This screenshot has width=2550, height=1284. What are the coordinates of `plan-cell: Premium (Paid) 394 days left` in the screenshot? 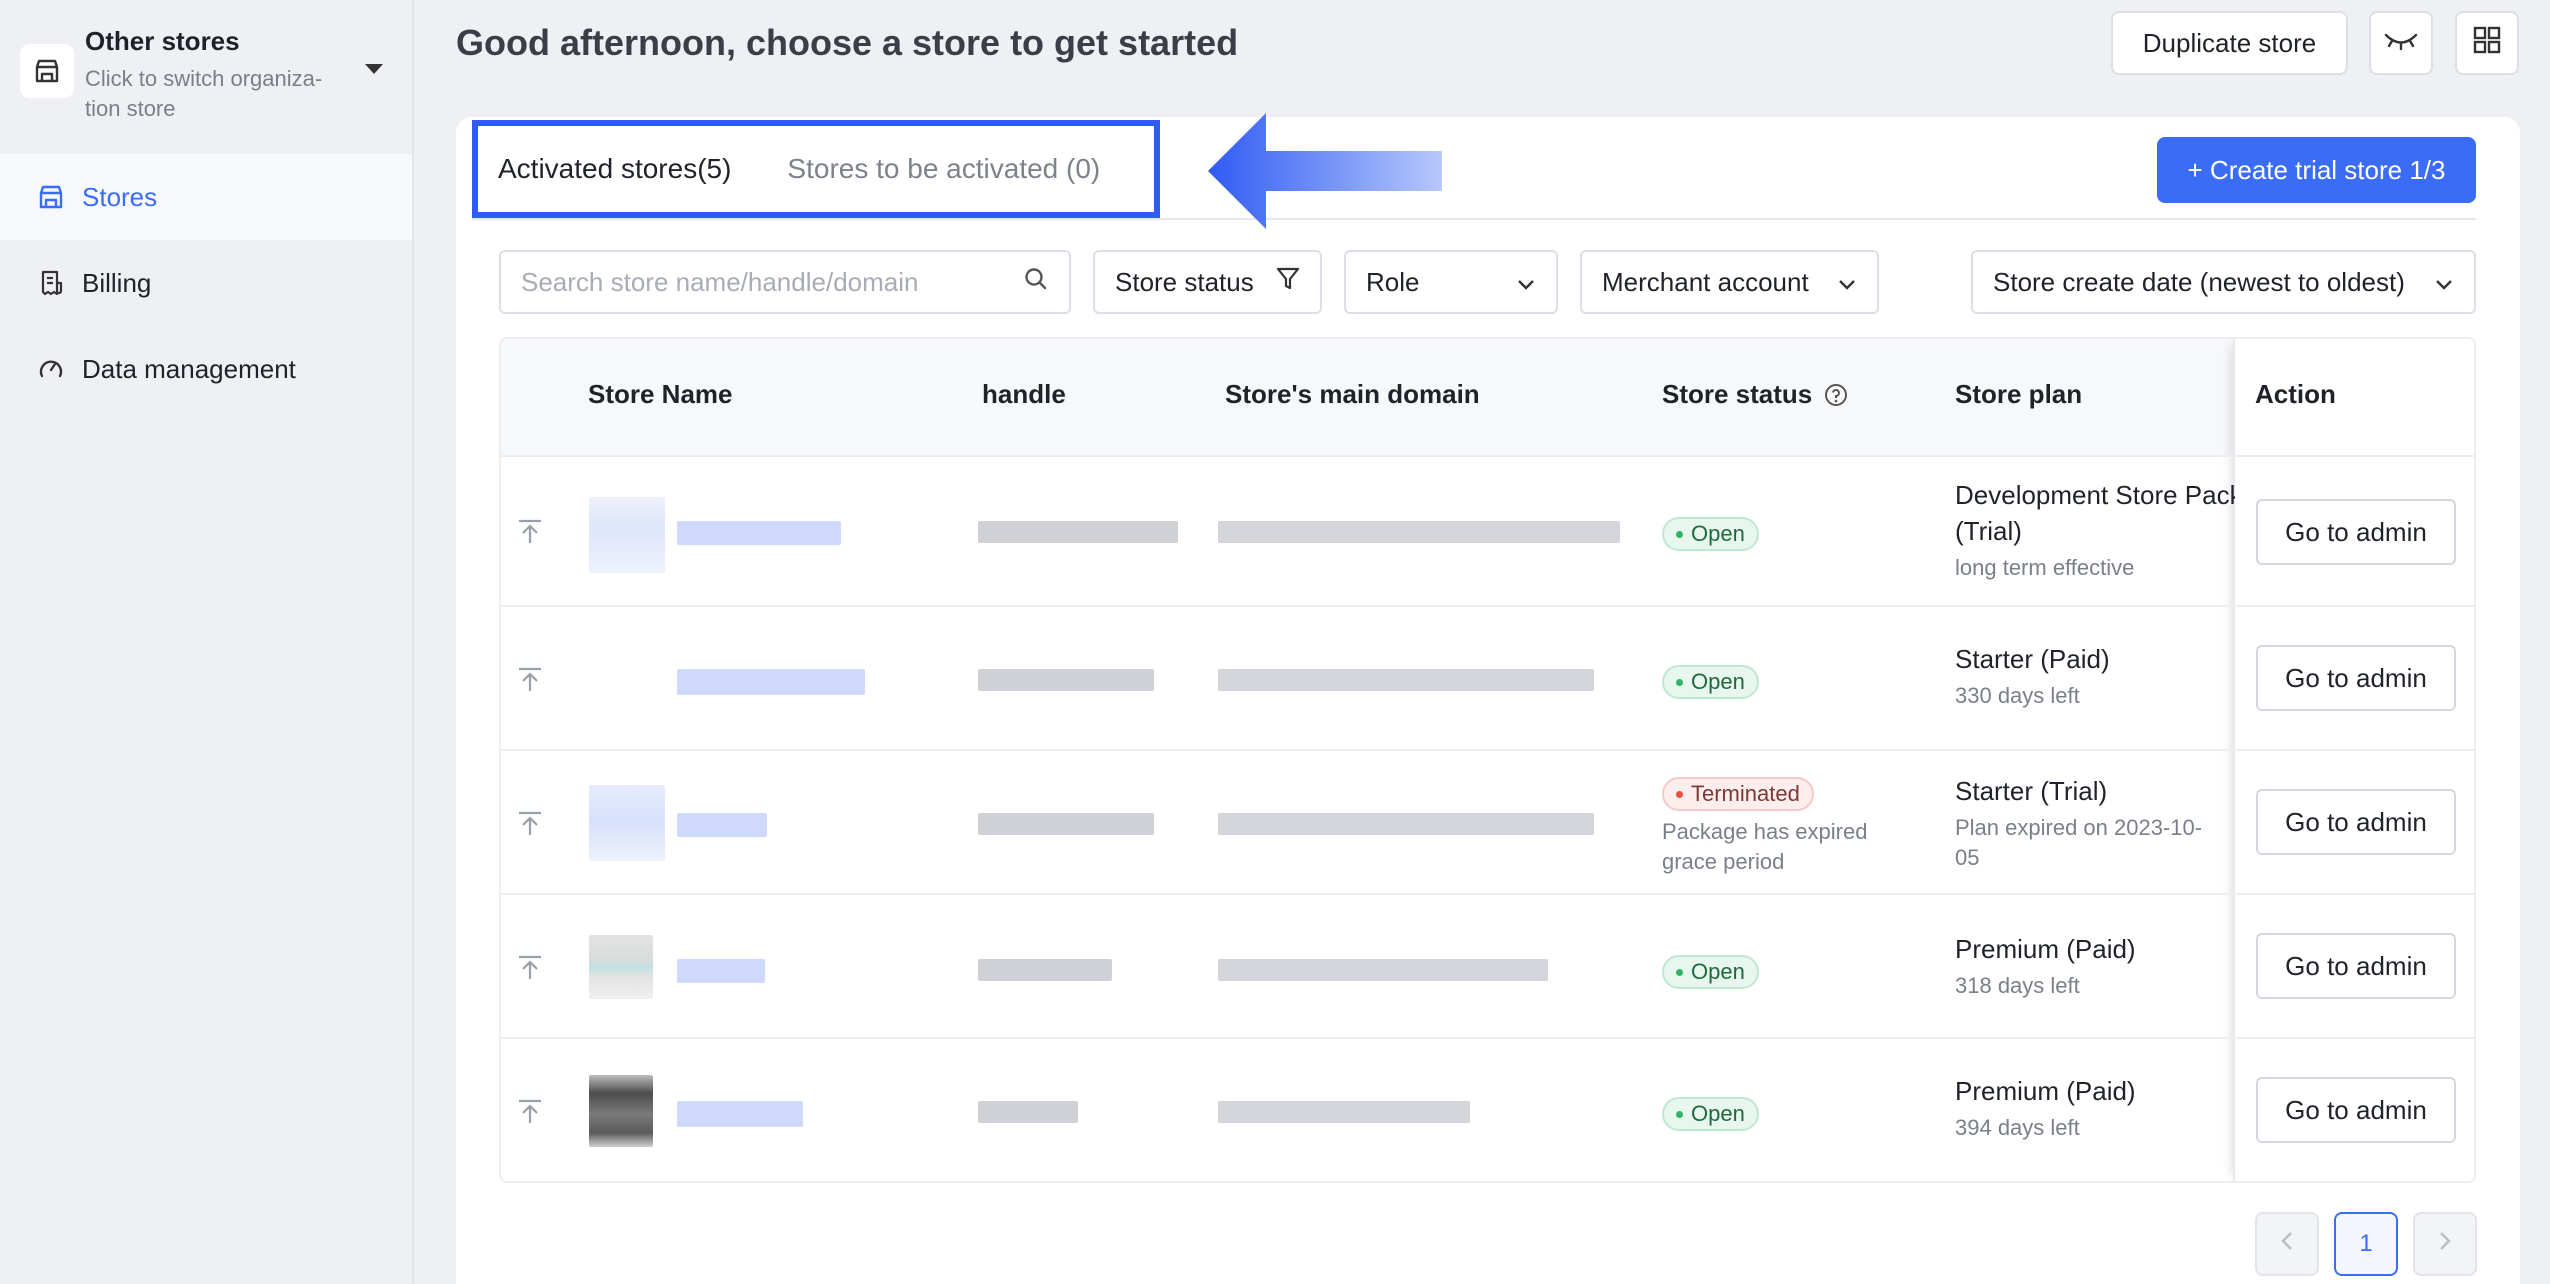 It's located at (2095, 1108).